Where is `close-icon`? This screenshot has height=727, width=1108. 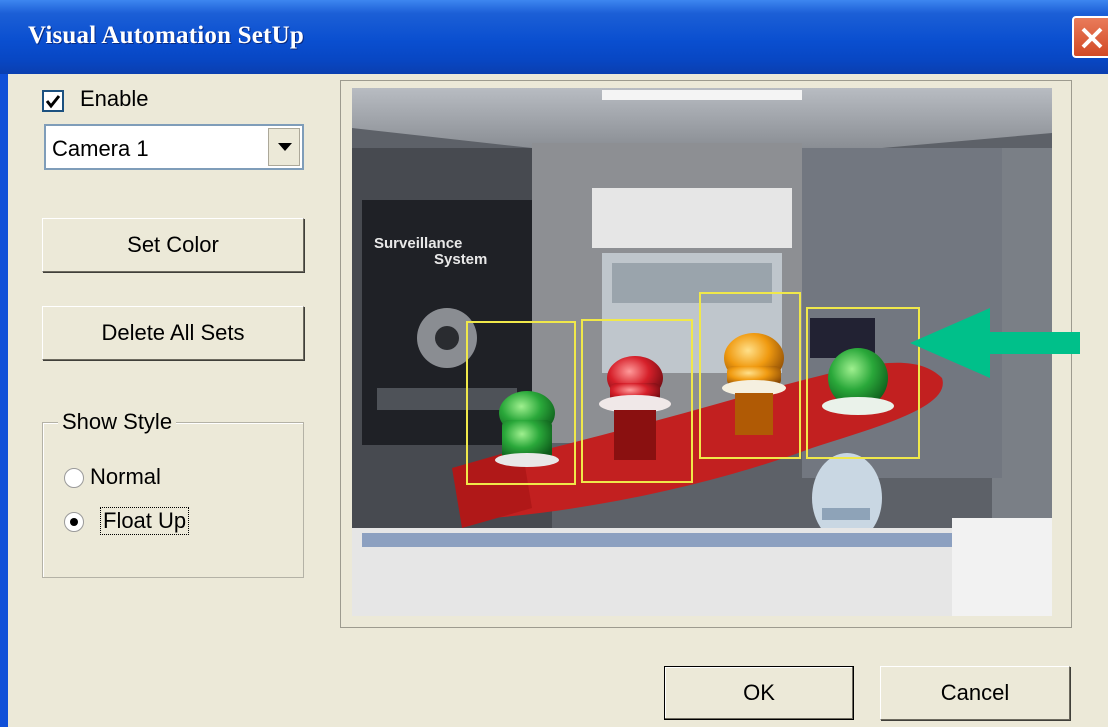 close-icon is located at coordinates (1092, 38).